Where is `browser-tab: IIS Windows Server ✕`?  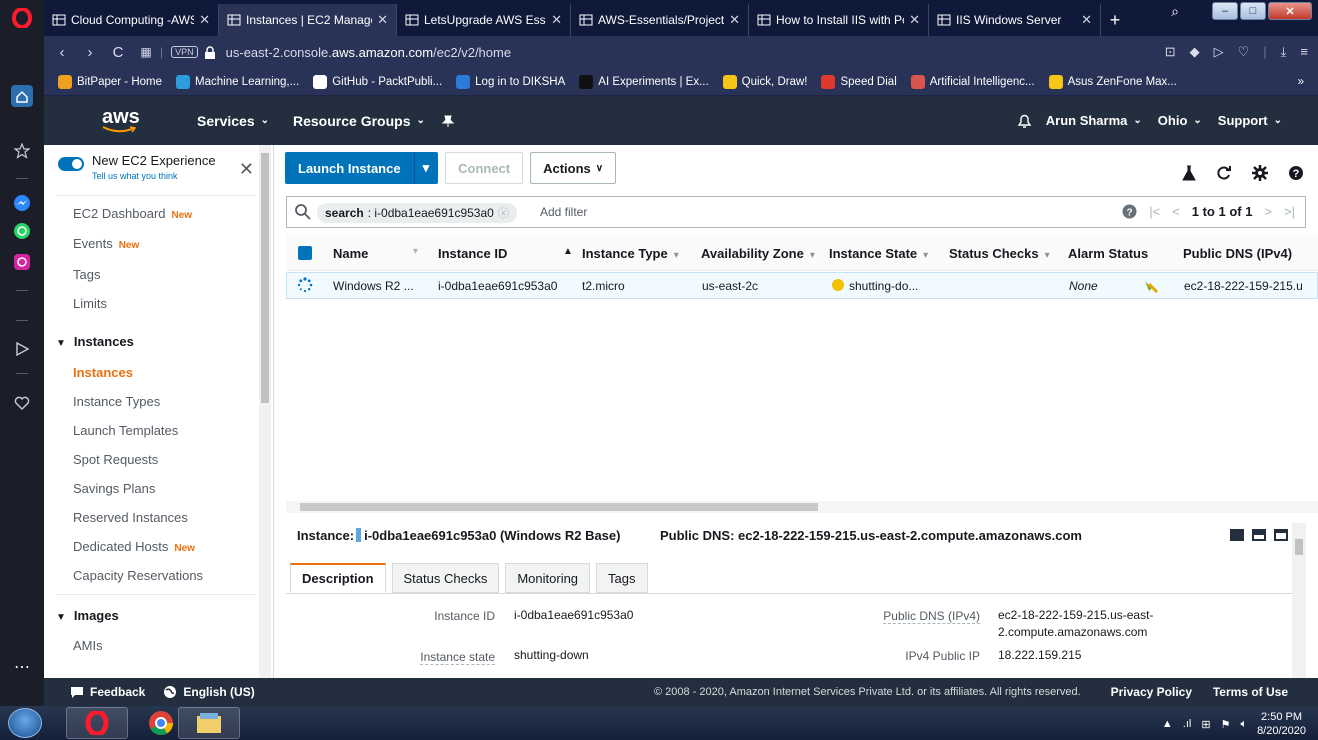 browser-tab: IIS Windows Server ✕ is located at coordinates (1015, 20).